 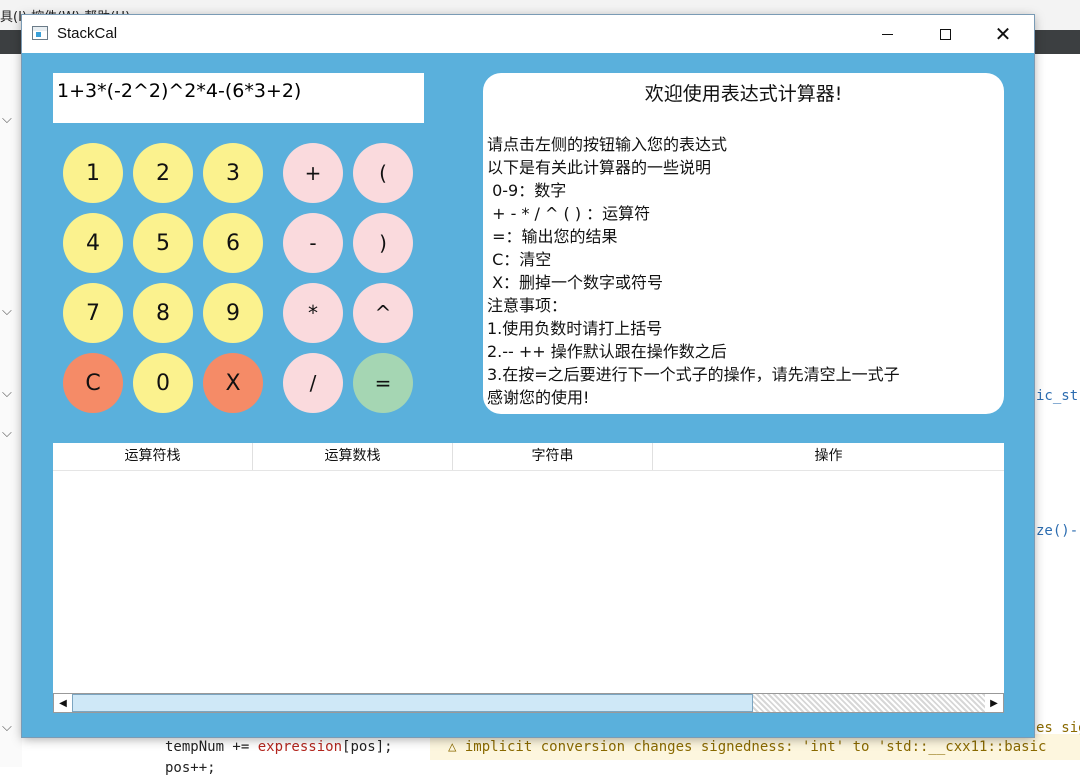 I want to click on code-text: tempNum +=, so click(x=211, y=747).